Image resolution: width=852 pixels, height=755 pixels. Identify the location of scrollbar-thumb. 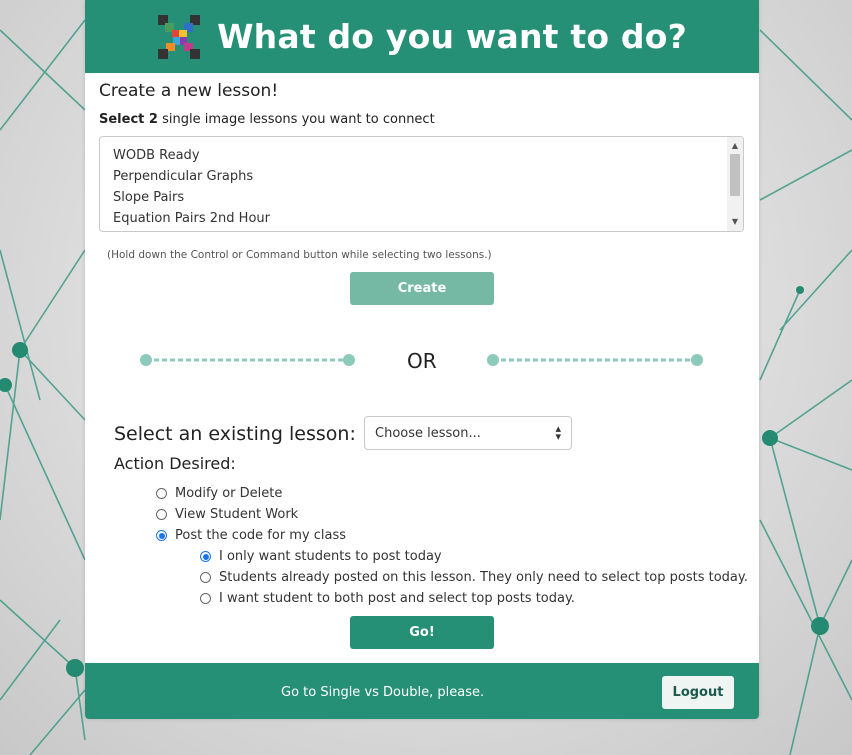
(735, 175).